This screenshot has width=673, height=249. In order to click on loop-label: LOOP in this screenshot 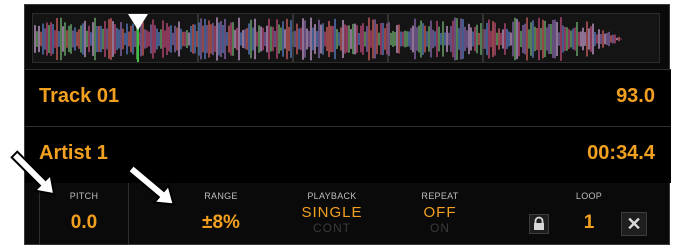, I will do `click(589, 196)`.